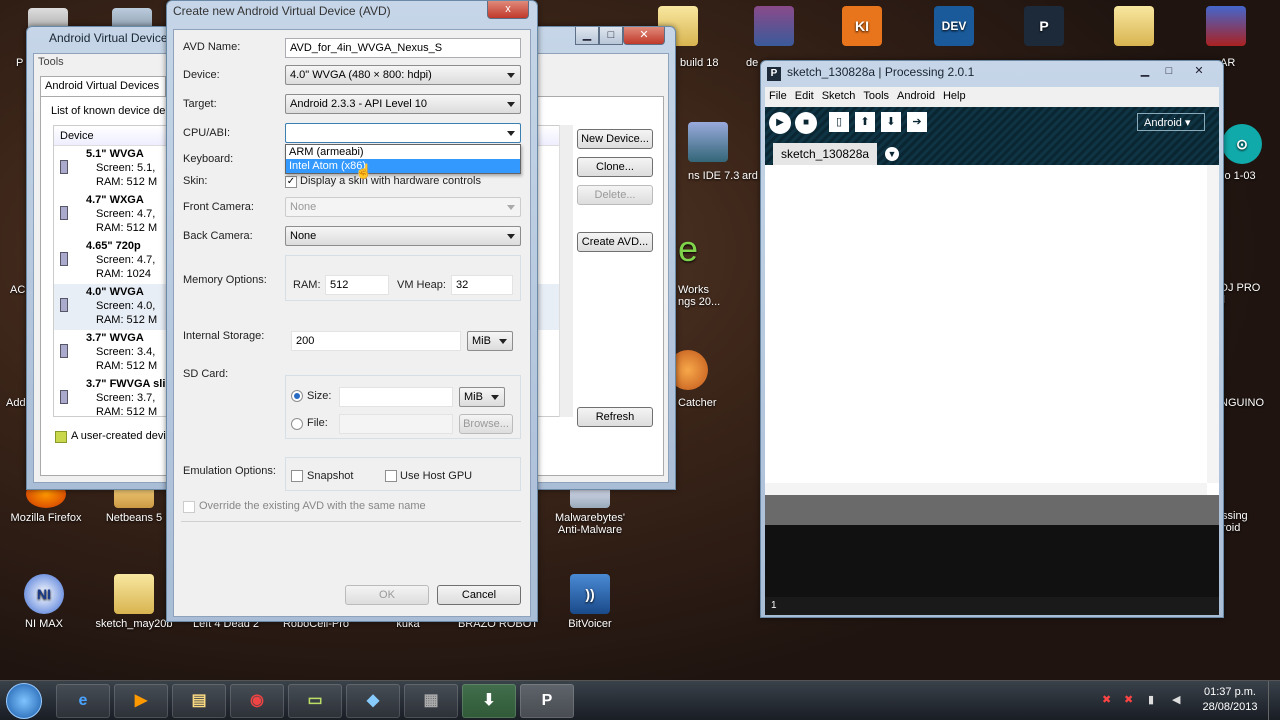 This screenshot has height=720, width=1280. Describe the element at coordinates (403, 236) in the screenshot. I see `back-camera-select: None` at that location.